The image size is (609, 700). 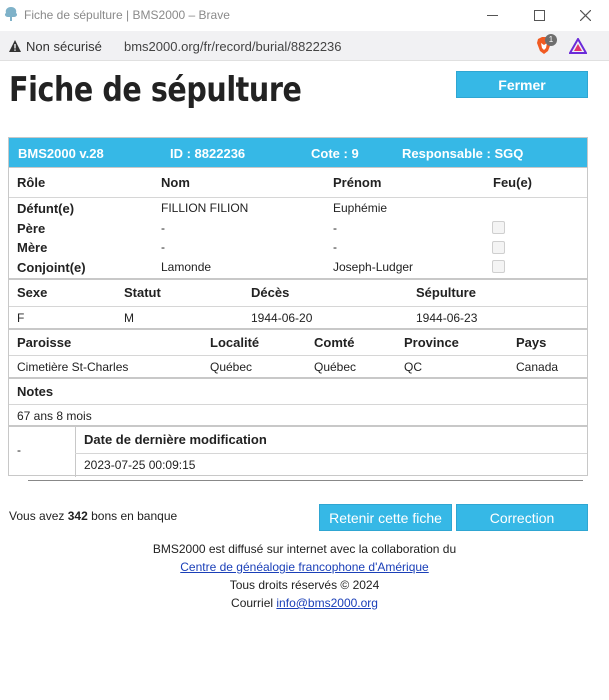 I want to click on value-sexe: F, so click(x=21, y=318).